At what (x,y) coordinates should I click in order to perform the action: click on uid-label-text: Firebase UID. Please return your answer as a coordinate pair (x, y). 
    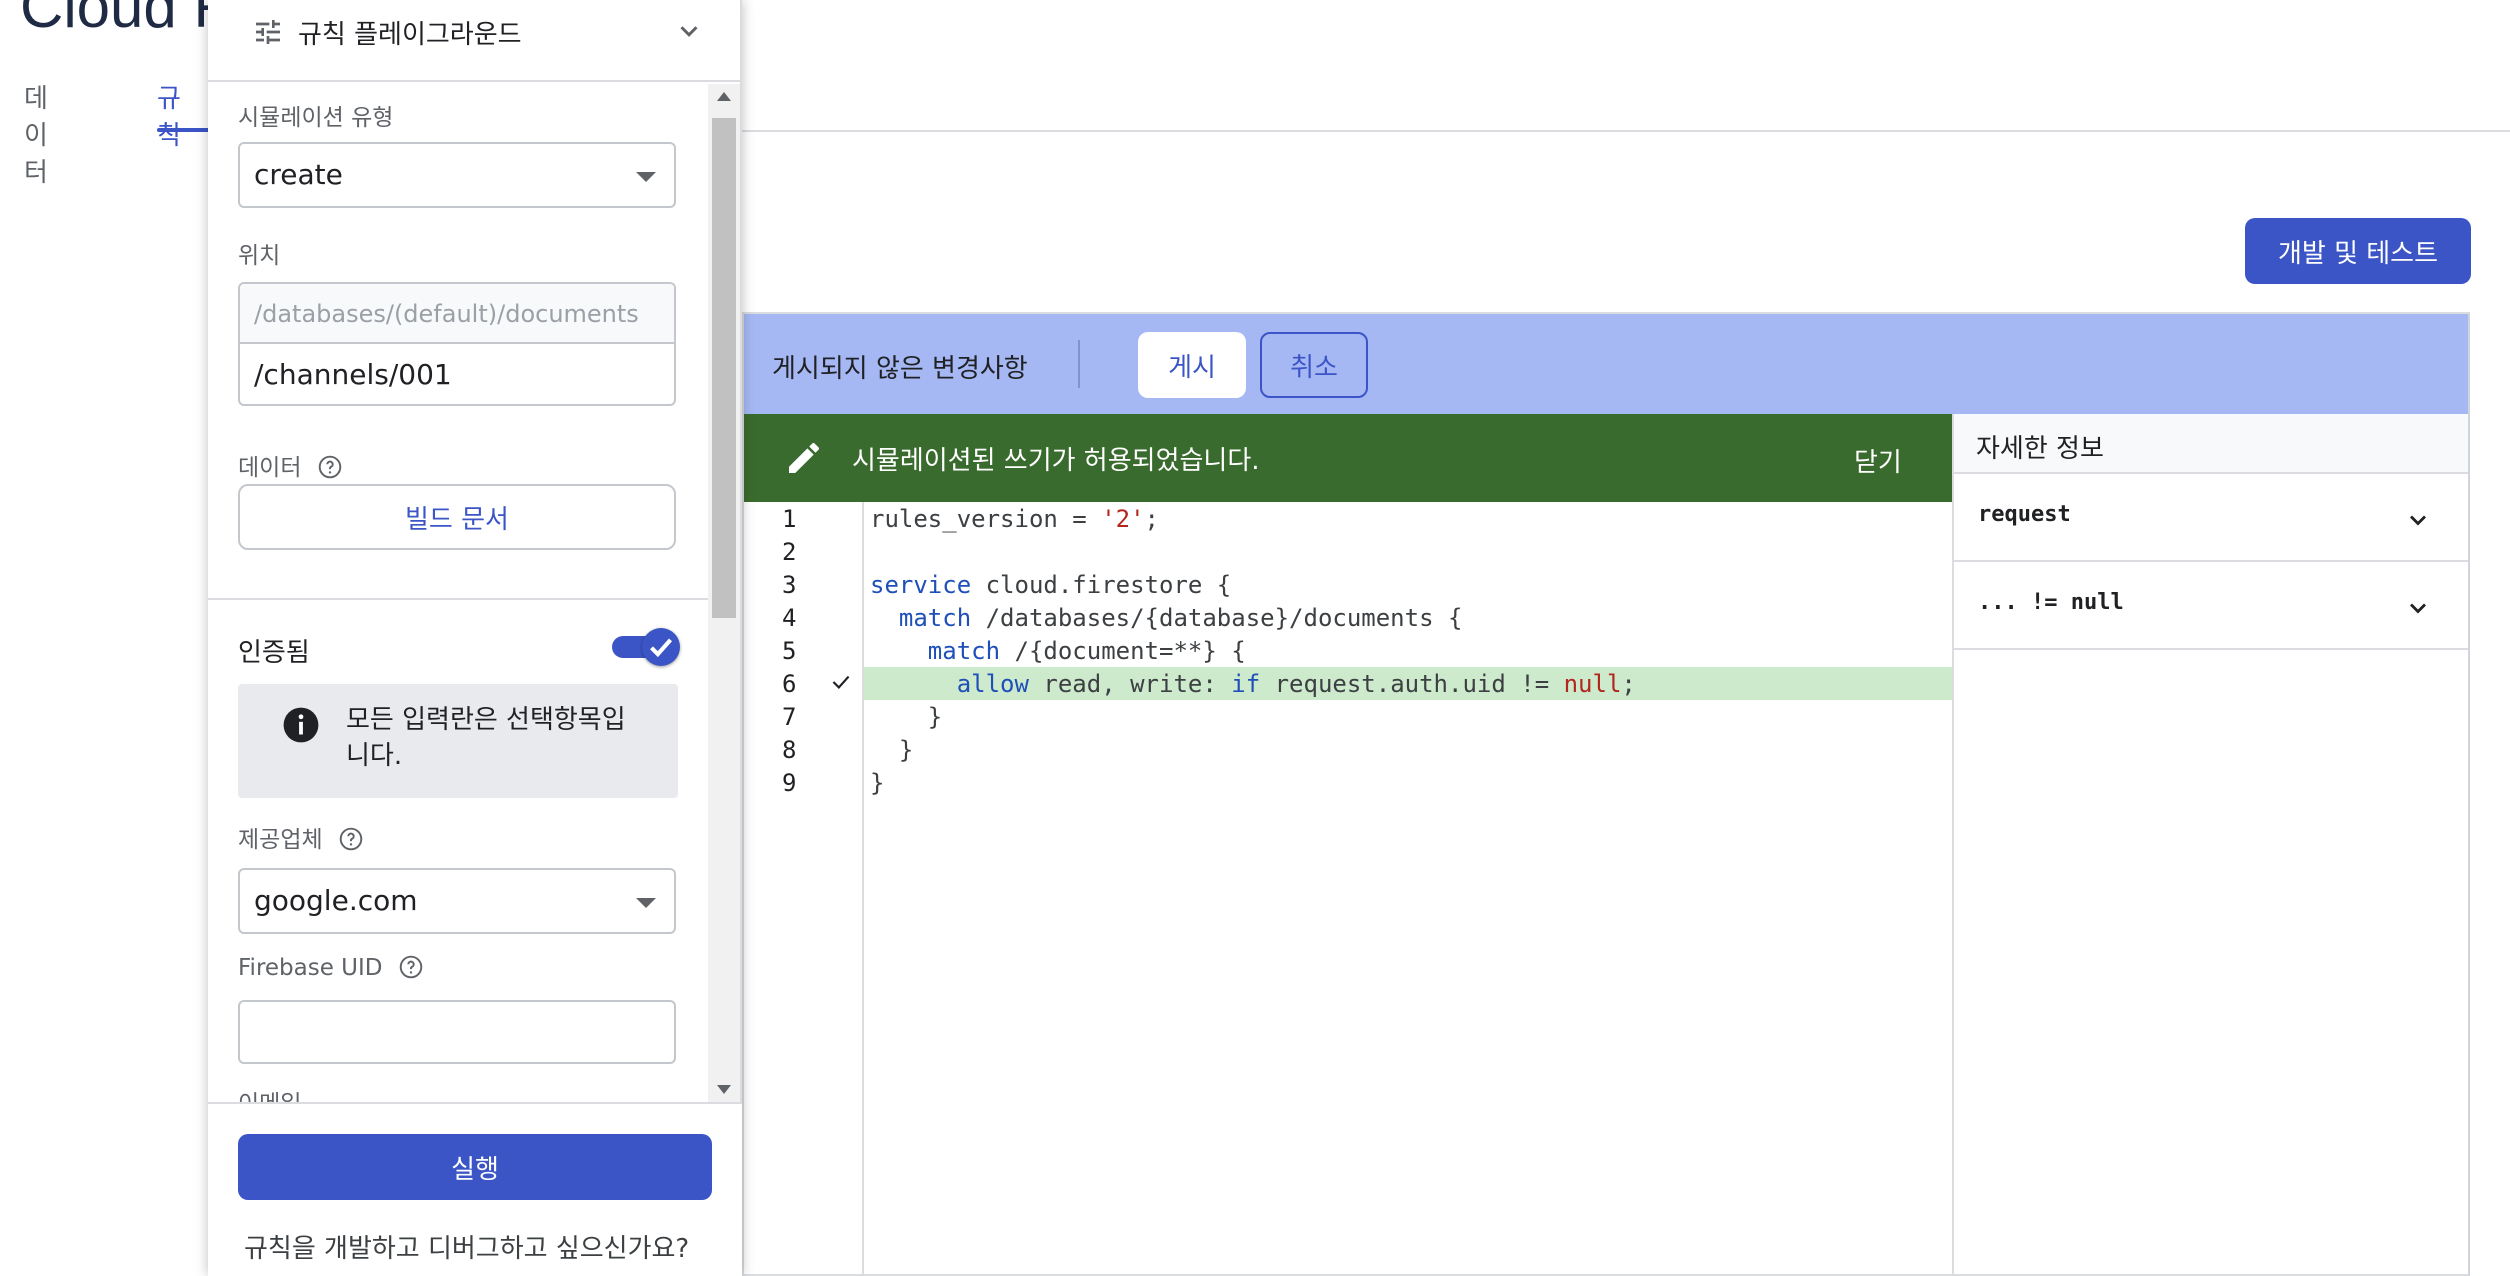
    Looking at the image, I should click on (310, 968).